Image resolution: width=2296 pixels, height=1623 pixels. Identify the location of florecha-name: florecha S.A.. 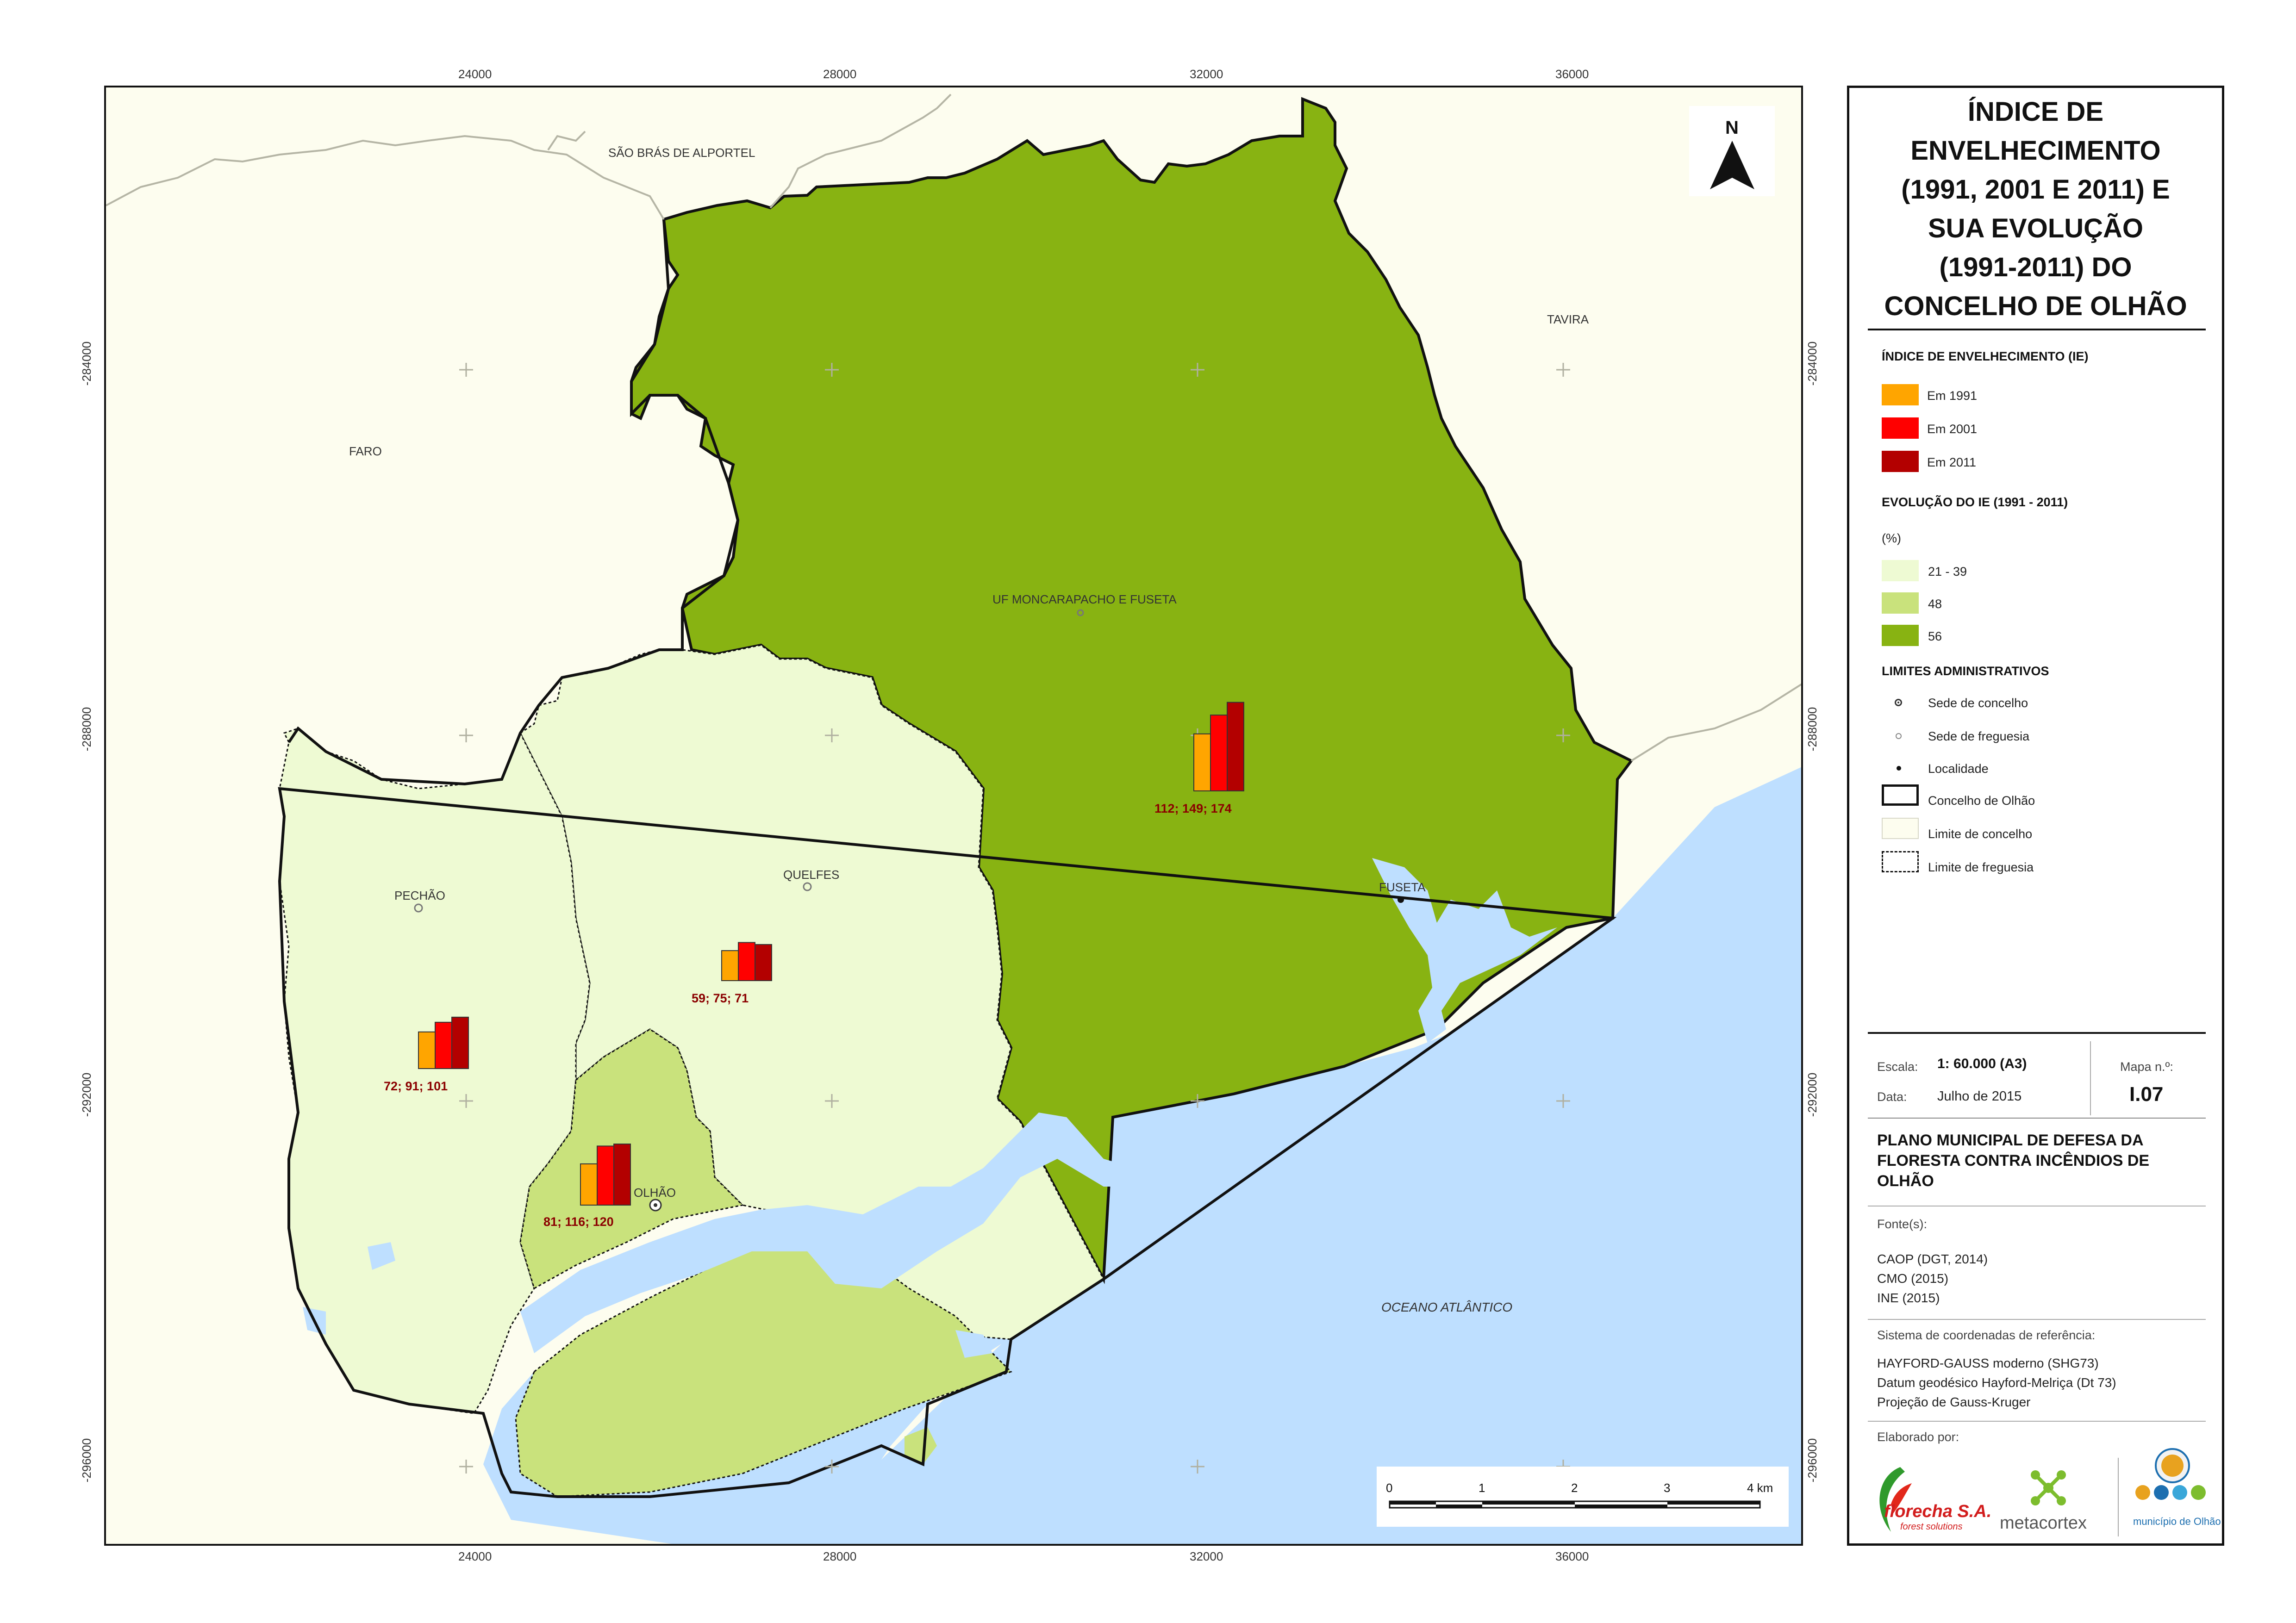
(1938, 1511).